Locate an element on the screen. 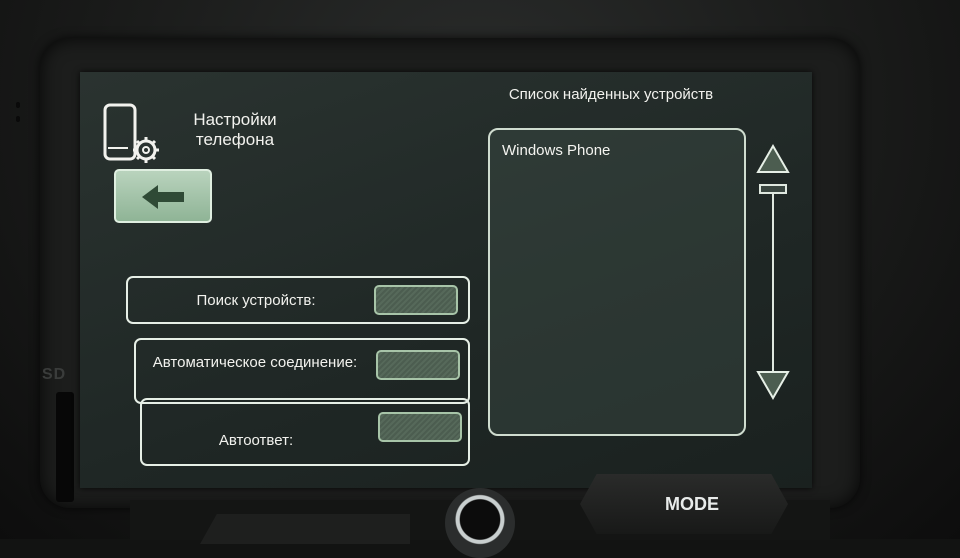  list-item: Windows Phone is located at coordinates (556, 151).